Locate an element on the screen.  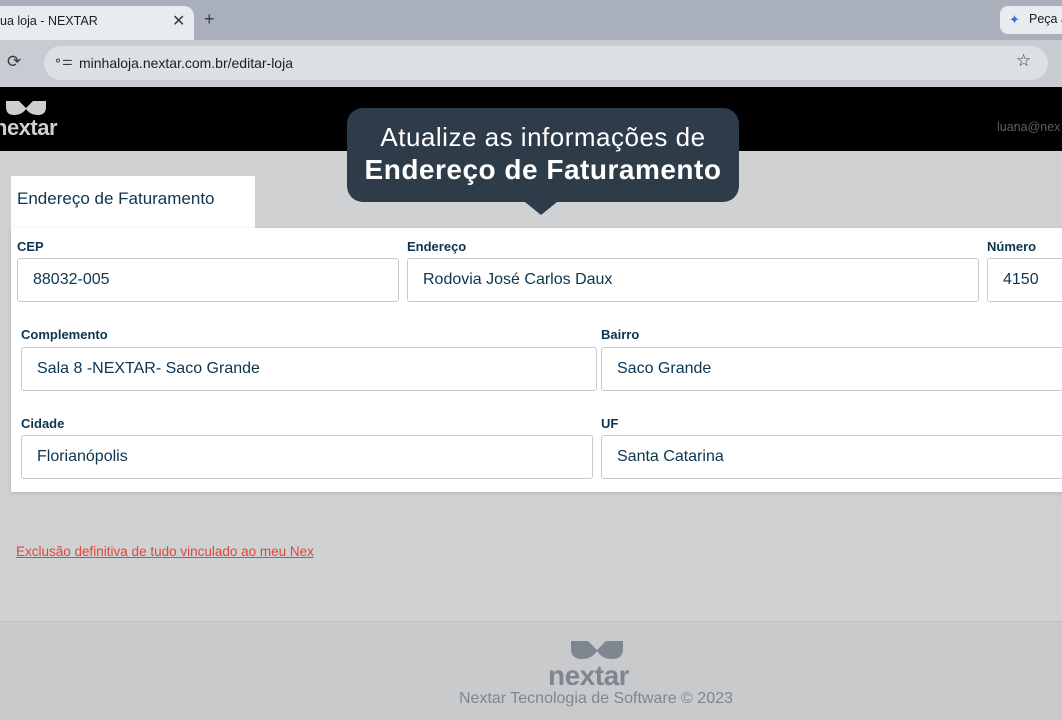
user-email: luana@nex is located at coordinates (1028, 127).